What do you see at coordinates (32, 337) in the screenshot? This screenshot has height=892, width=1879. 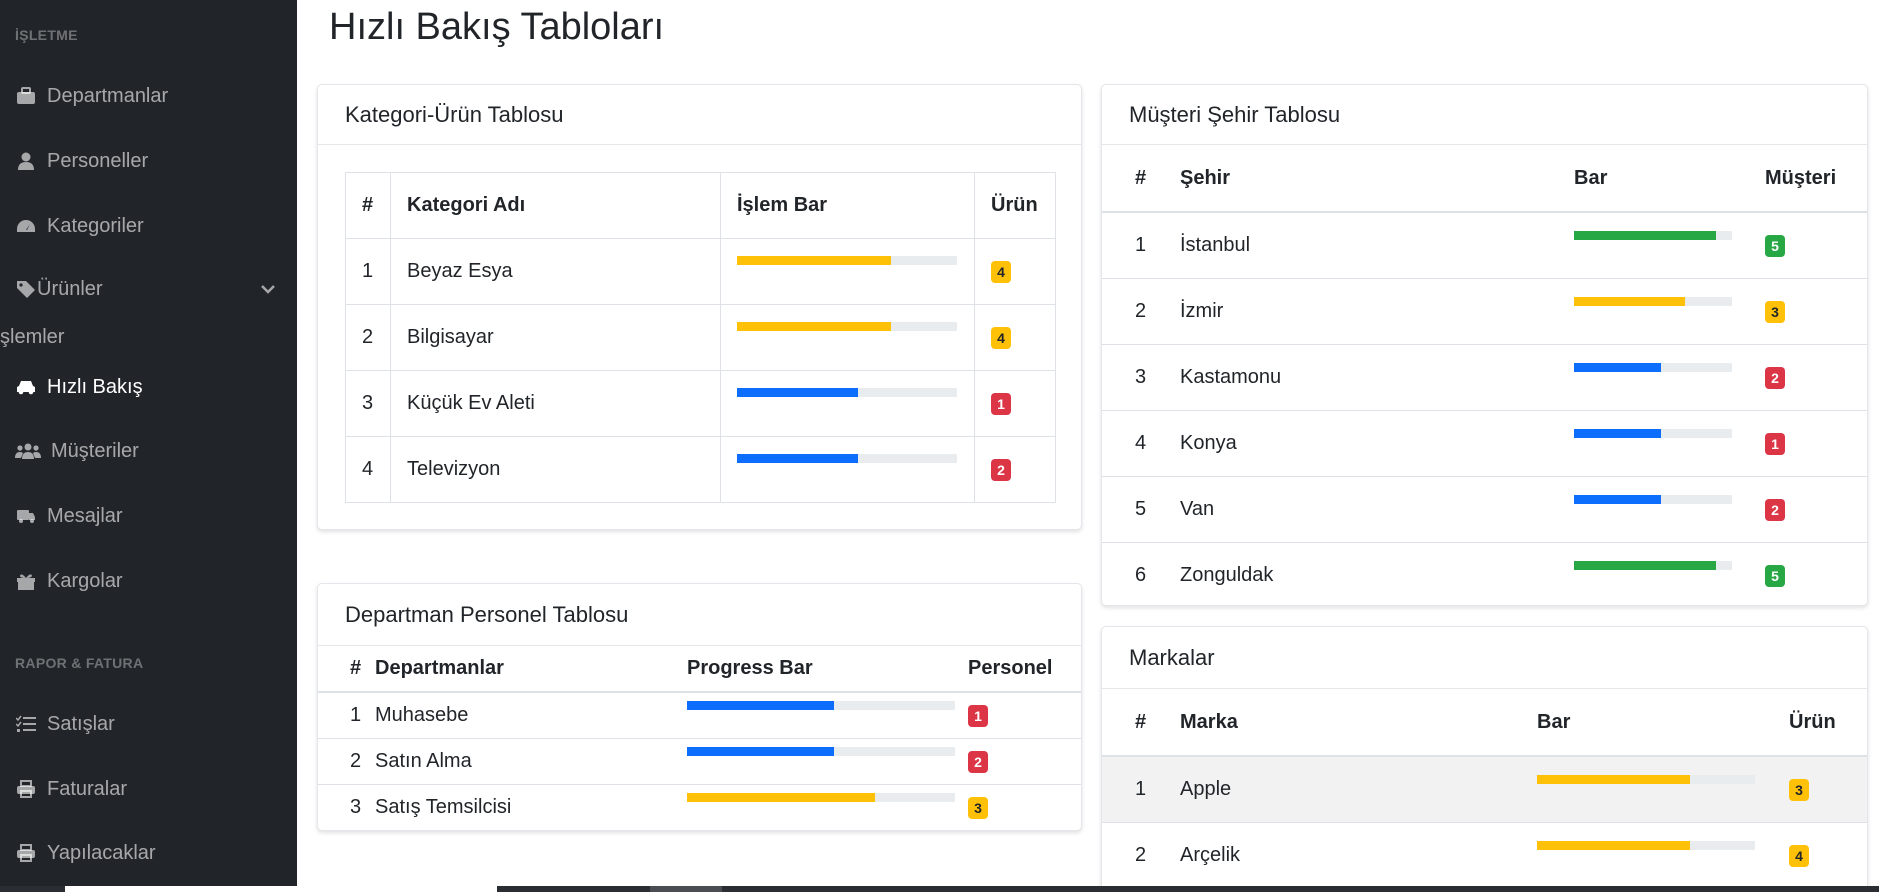 I see `sidebar-section-islemler: şlemler` at bounding box center [32, 337].